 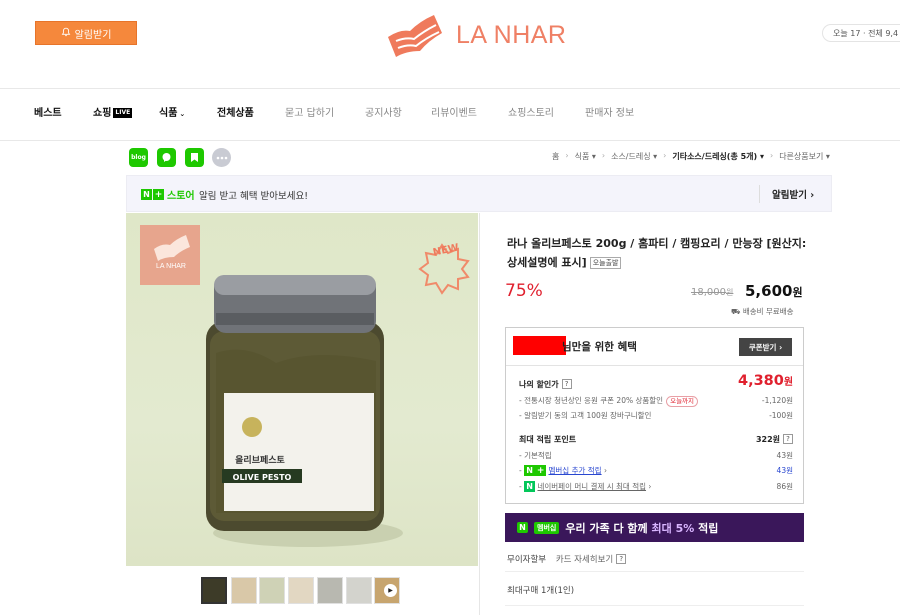 What do you see at coordinates (235, 114) in the screenshot?
I see `nav-all-products: 전체상품` at bounding box center [235, 114].